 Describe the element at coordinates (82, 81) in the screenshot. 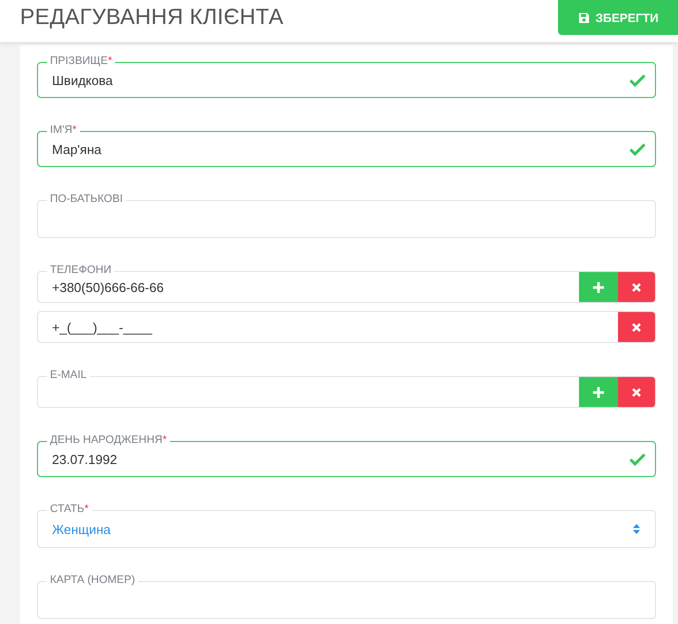

I see `field-value: Швидкова` at that location.